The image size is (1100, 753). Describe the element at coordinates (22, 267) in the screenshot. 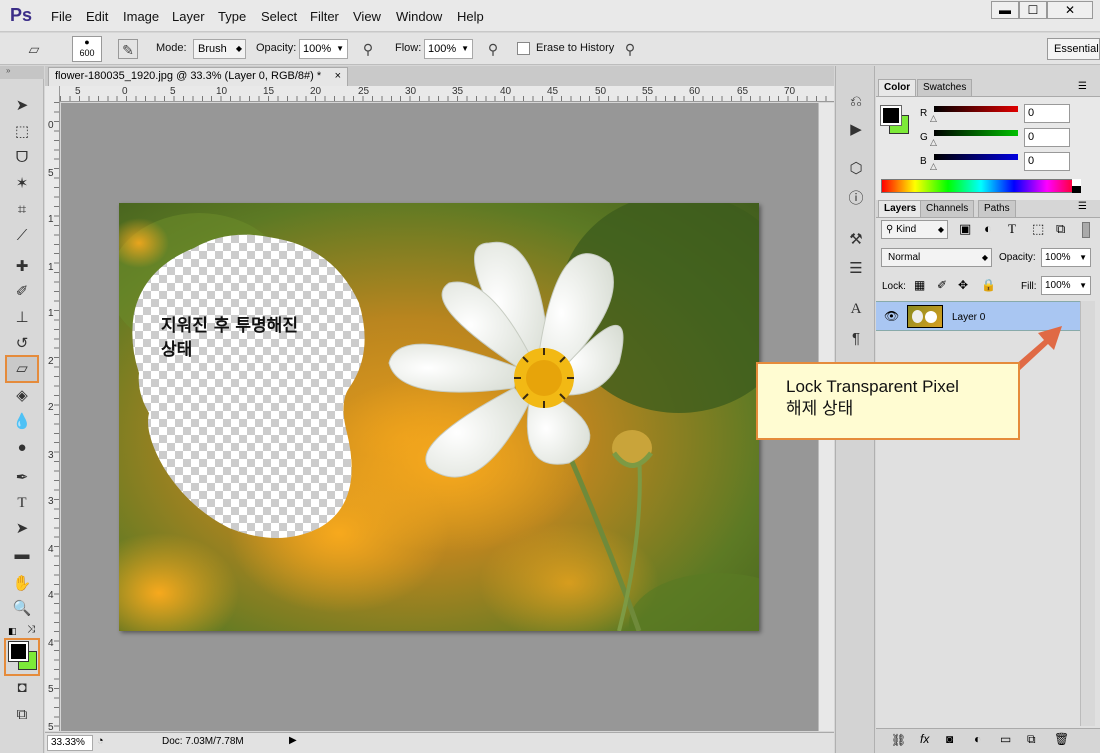

I see `healing-brush-icon: ✚` at that location.